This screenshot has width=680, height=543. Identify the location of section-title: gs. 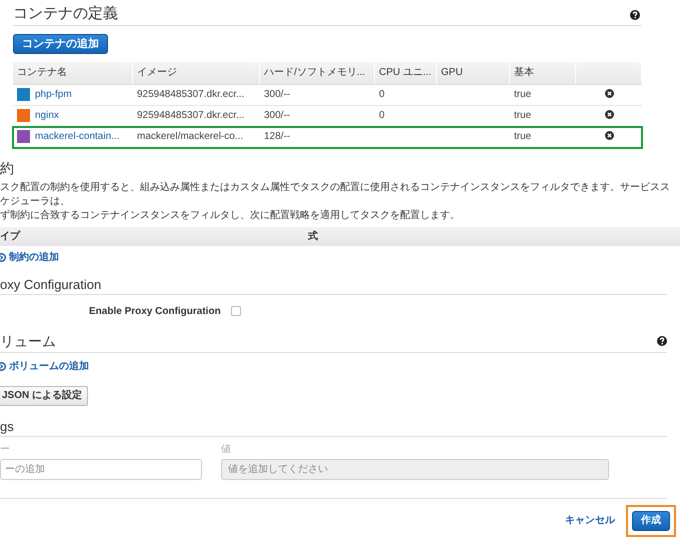
(7, 427).